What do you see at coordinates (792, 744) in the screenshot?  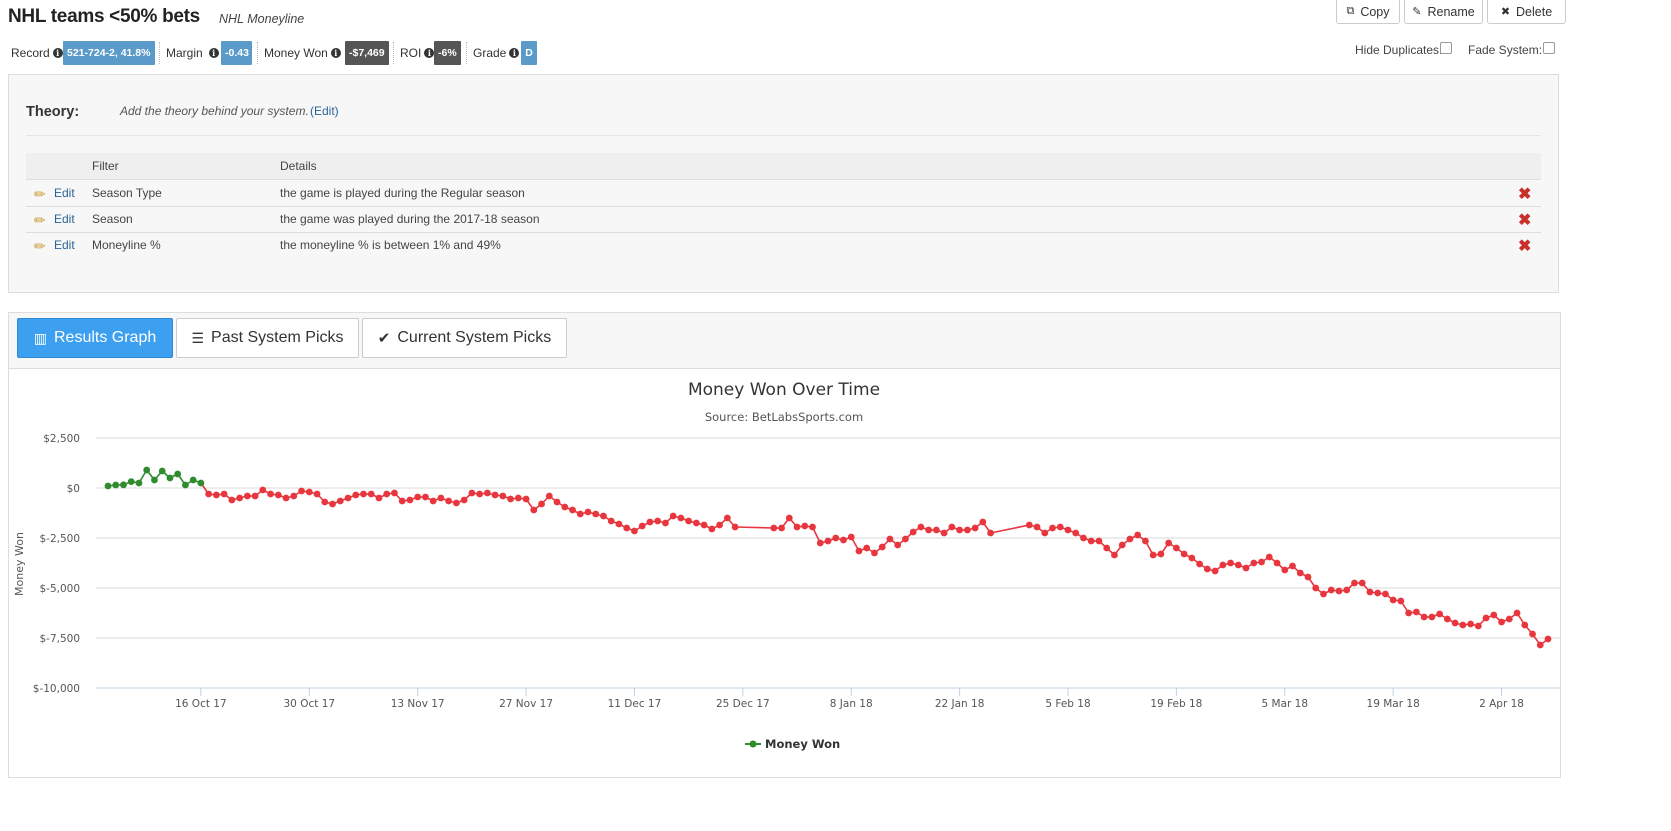 I see `chart-legend: Money Won` at bounding box center [792, 744].